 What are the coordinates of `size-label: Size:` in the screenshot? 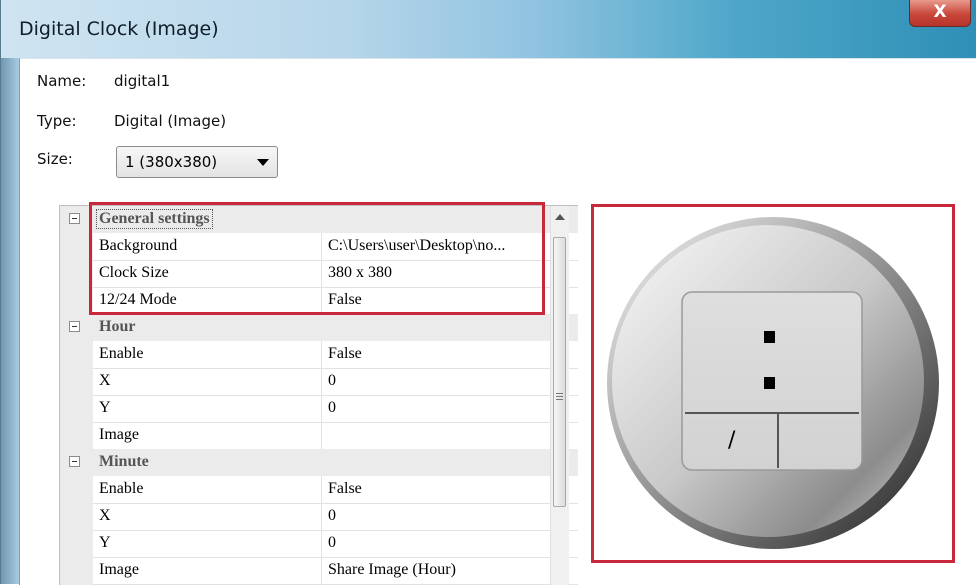 It's located at (55, 159).